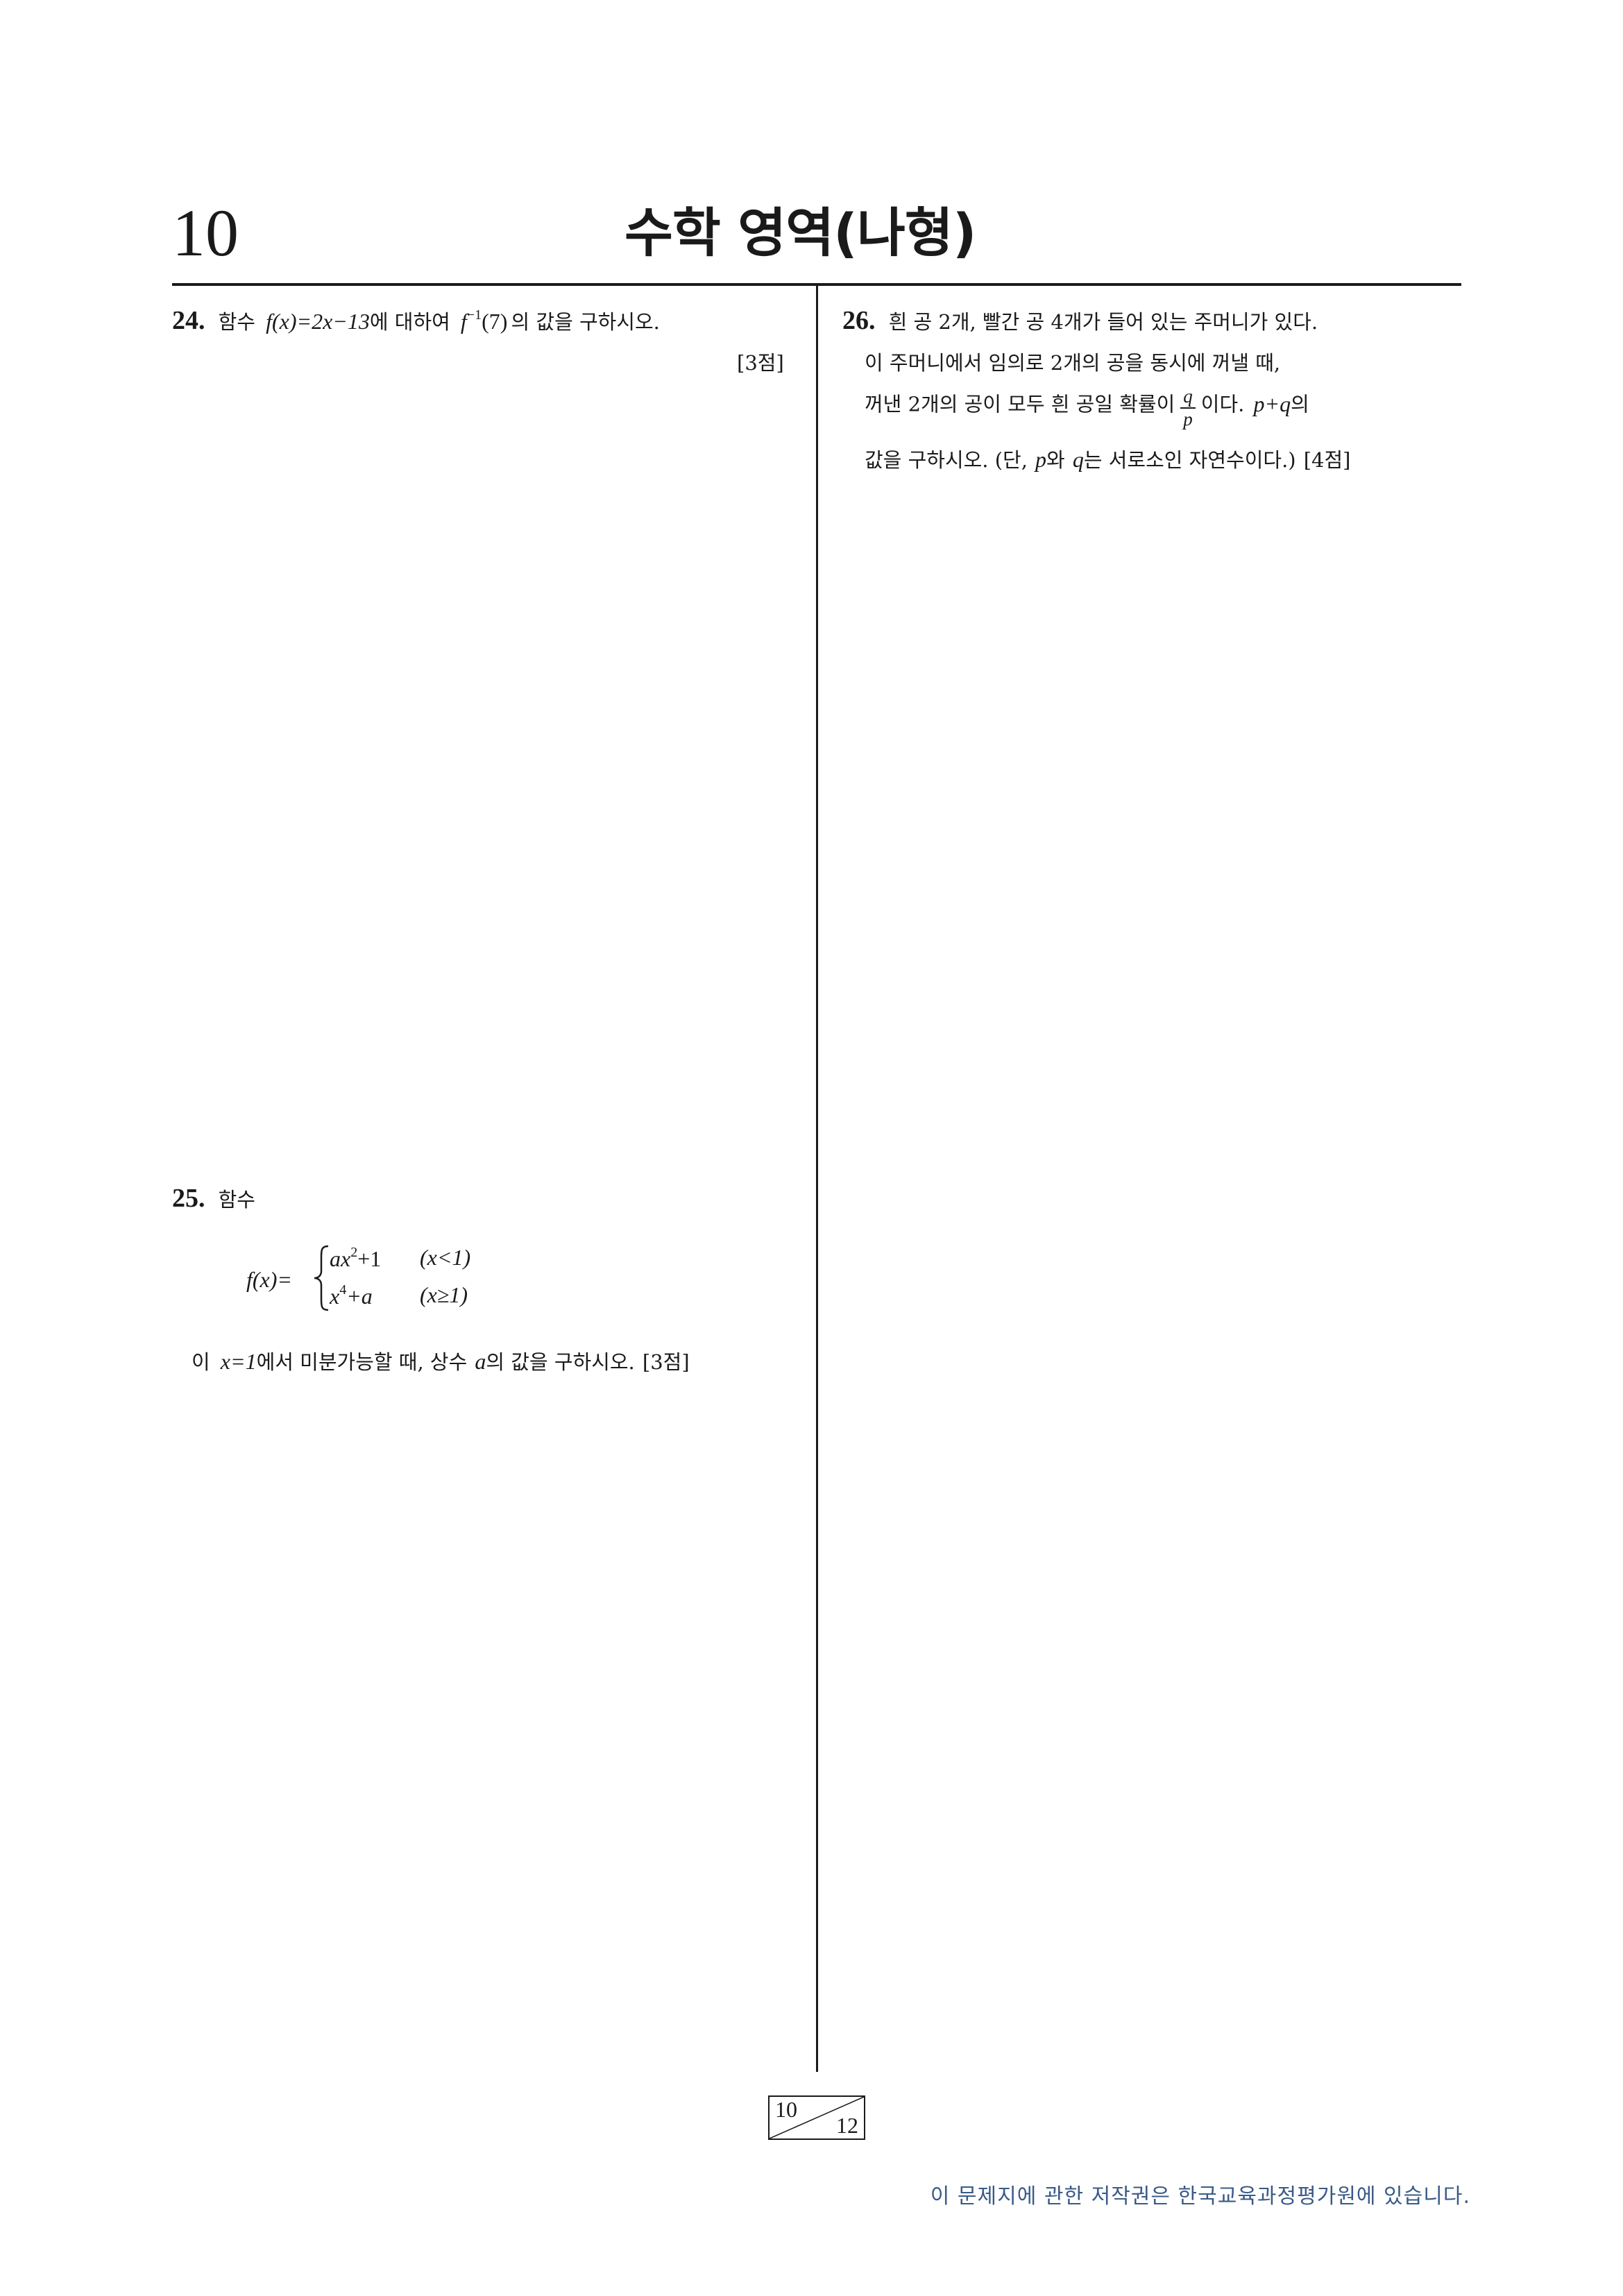  Describe the element at coordinates (409, 322) in the screenshot. I see `question-24-mid: 에 대하여` at that location.